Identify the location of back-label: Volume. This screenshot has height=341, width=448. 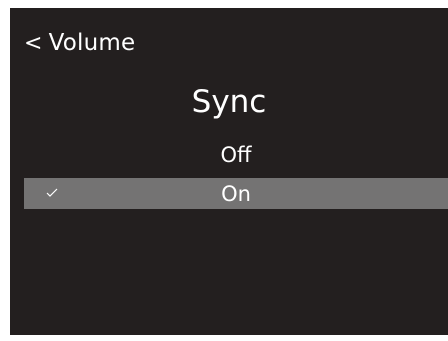
(92, 43).